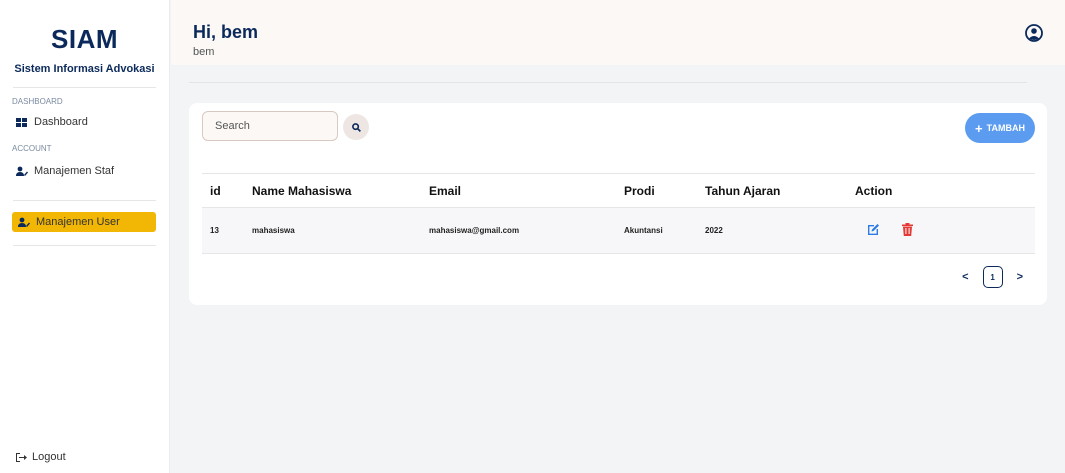 This screenshot has height=473, width=1065. I want to click on username: bem, so click(204, 52).